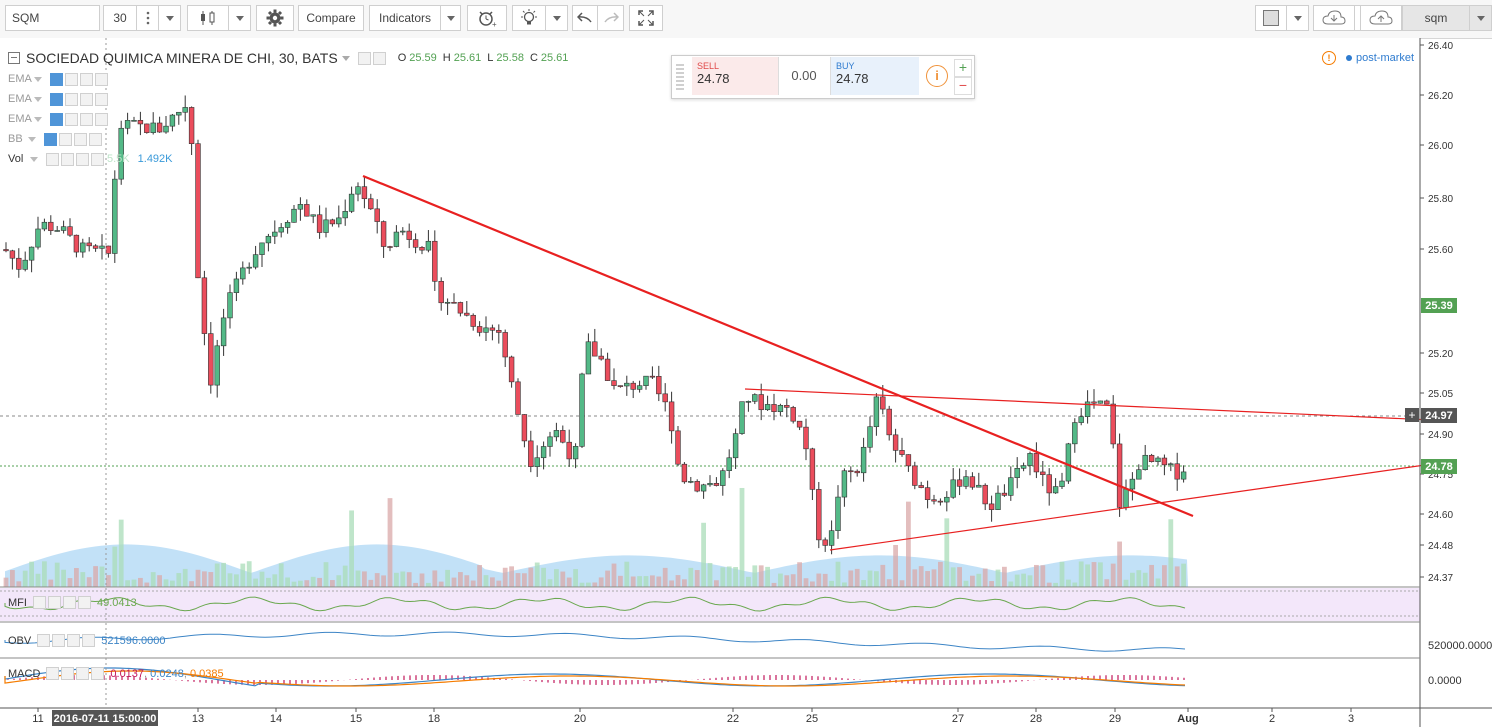  I want to click on compare-button: Compare, so click(331, 18).